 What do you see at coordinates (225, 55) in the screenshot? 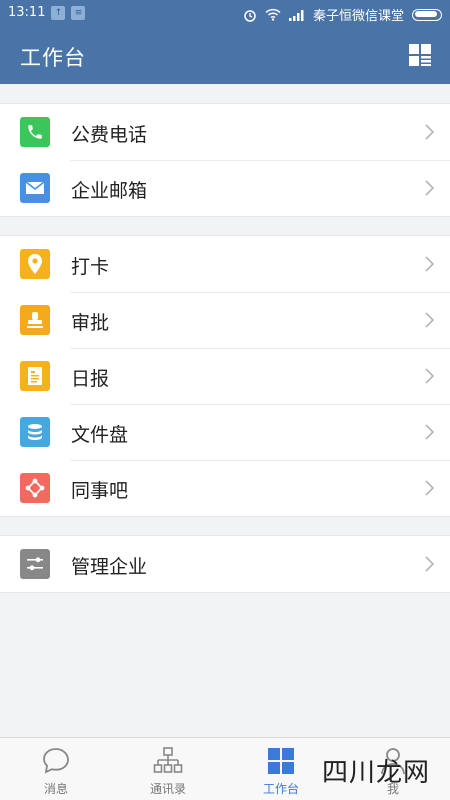
I see `app-bar: 工作台` at bounding box center [225, 55].